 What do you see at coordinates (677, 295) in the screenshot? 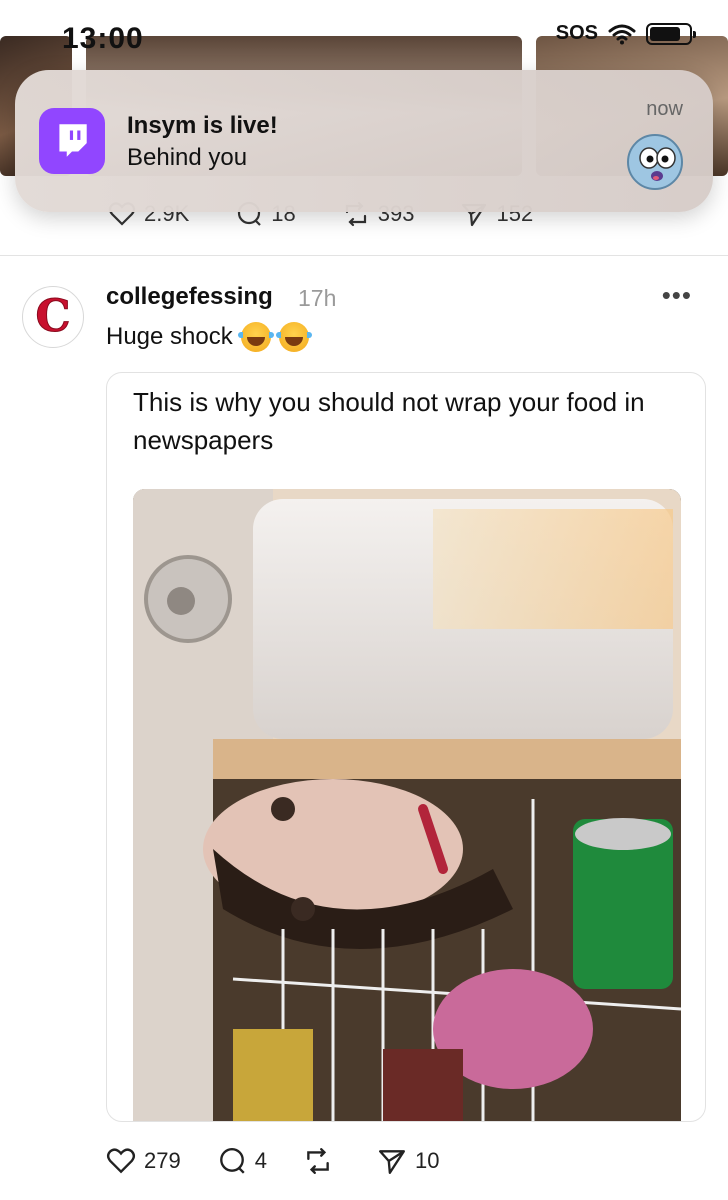
I see `more-options-icon: •••` at bounding box center [677, 295].